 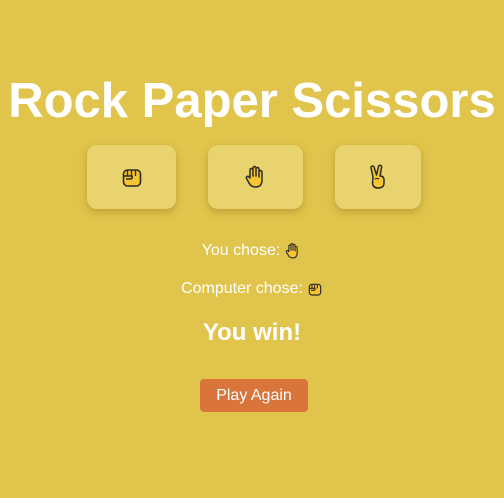 I want to click on player-choice-line: You chose:, so click(x=252, y=251).